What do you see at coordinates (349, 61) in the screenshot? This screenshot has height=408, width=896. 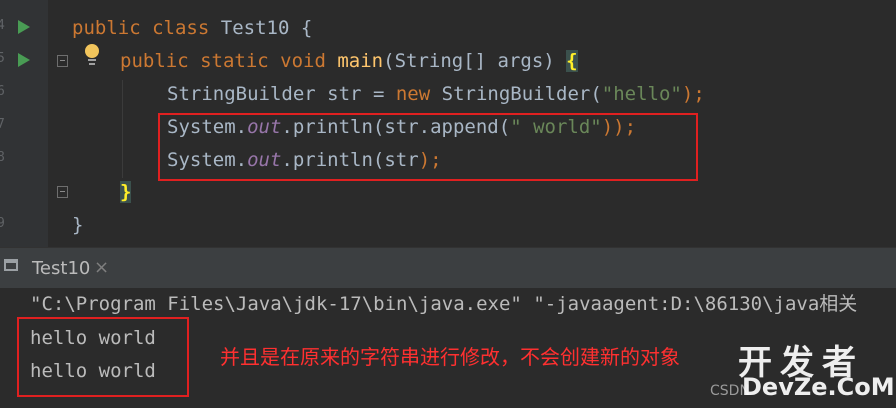 I see `code-line-main: public static void main(String[] args) {` at bounding box center [349, 61].